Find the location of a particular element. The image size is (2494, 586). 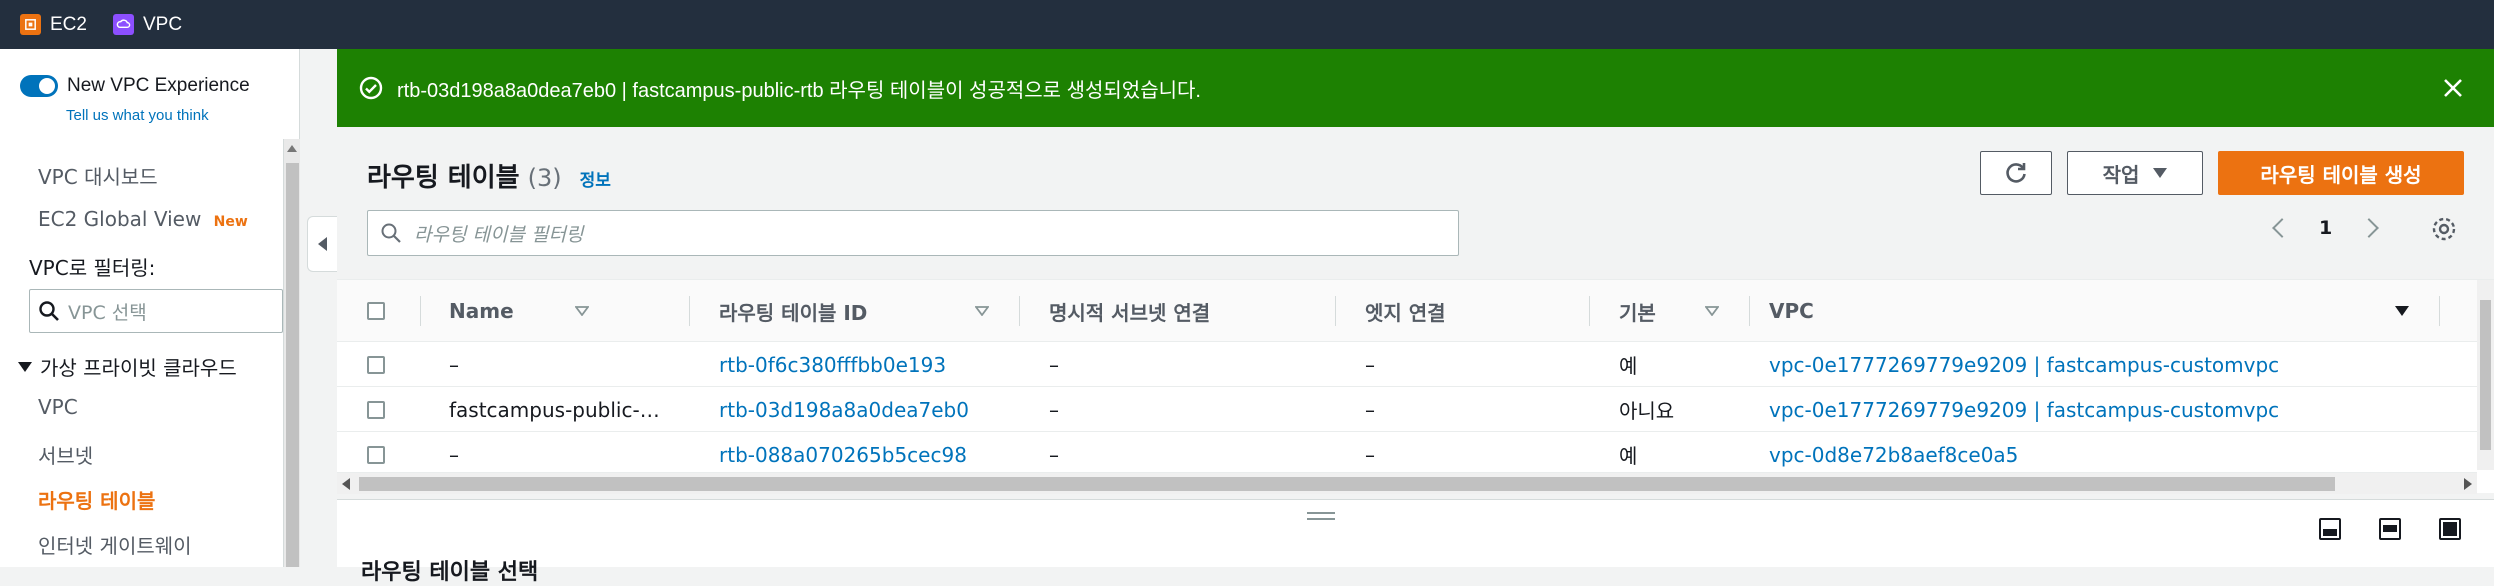

table-vertical-scrollbar is located at coordinates (2485, 375).